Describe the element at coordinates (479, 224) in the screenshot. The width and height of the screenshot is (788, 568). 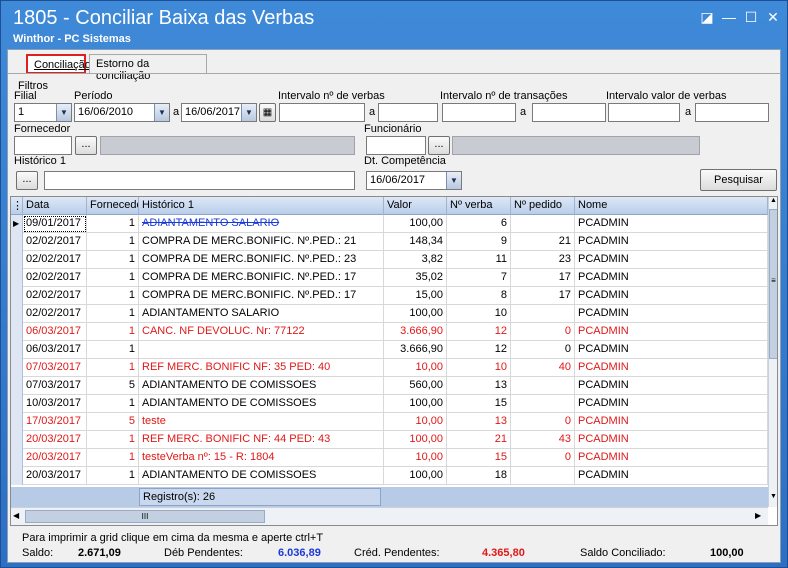
I see `cell-verba: 6` at that location.